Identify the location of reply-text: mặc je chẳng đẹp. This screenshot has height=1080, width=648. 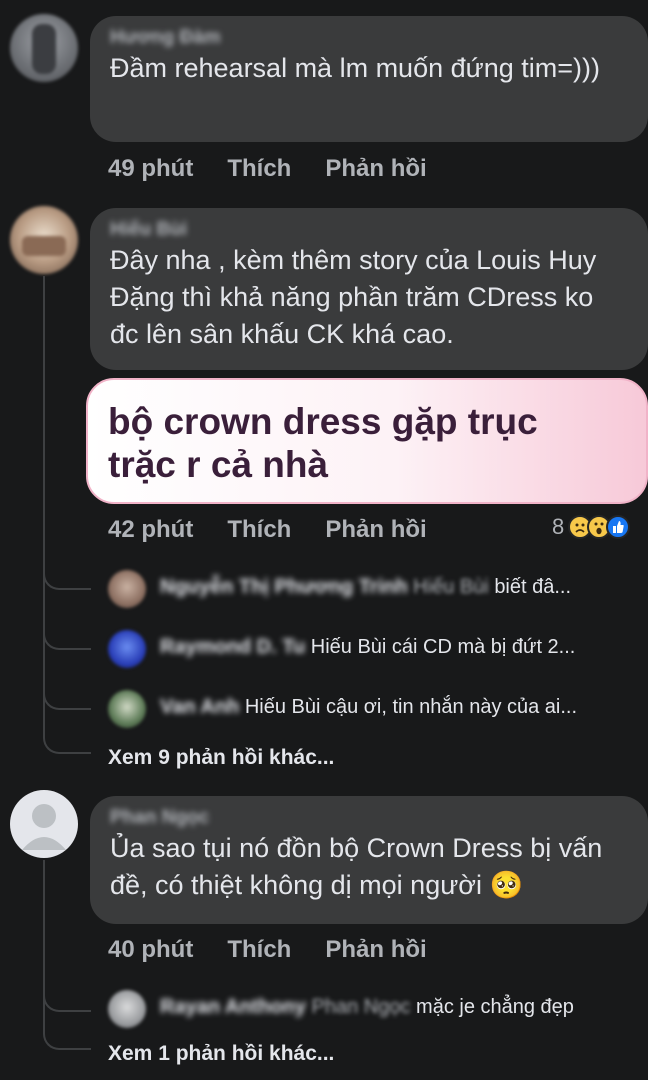
(495, 1007).